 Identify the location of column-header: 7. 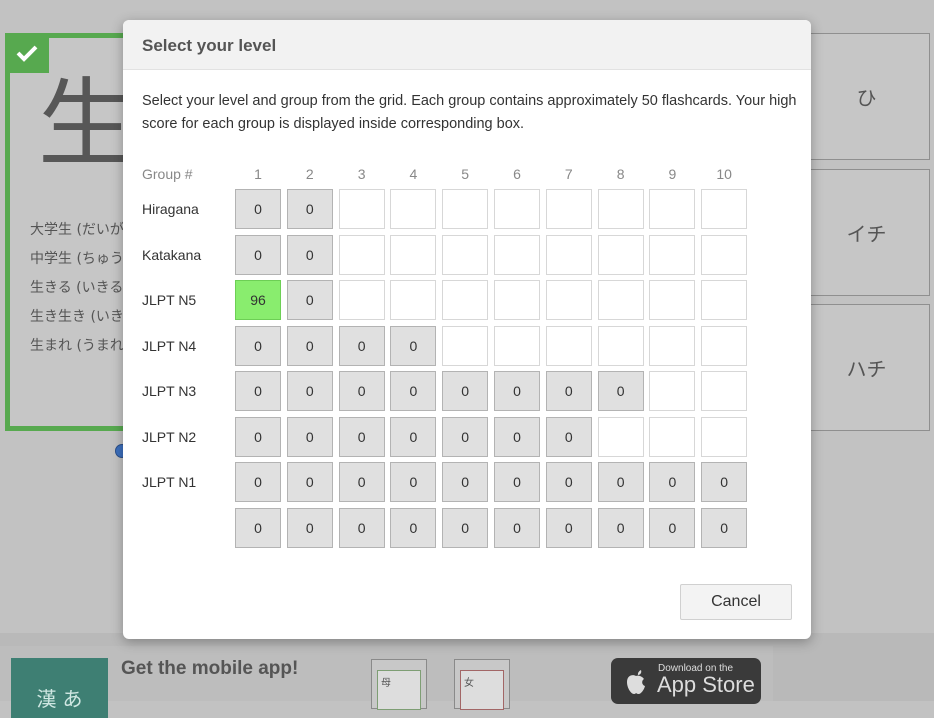
(568, 174).